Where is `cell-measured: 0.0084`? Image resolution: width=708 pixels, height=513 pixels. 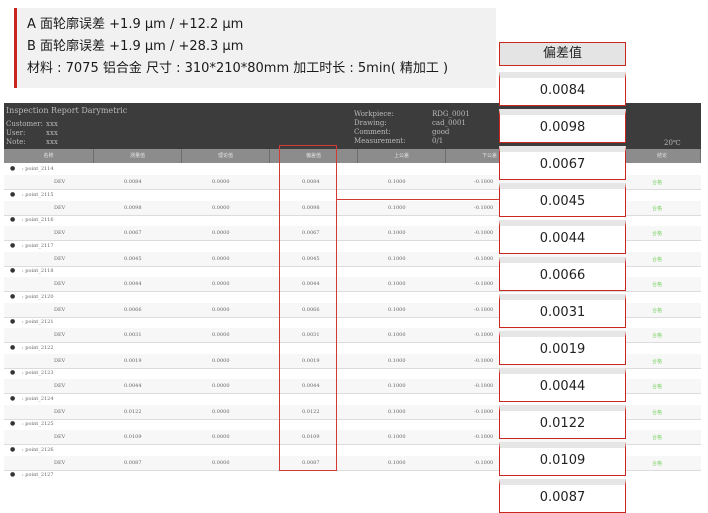 cell-measured: 0.0084 is located at coordinates (133, 182).